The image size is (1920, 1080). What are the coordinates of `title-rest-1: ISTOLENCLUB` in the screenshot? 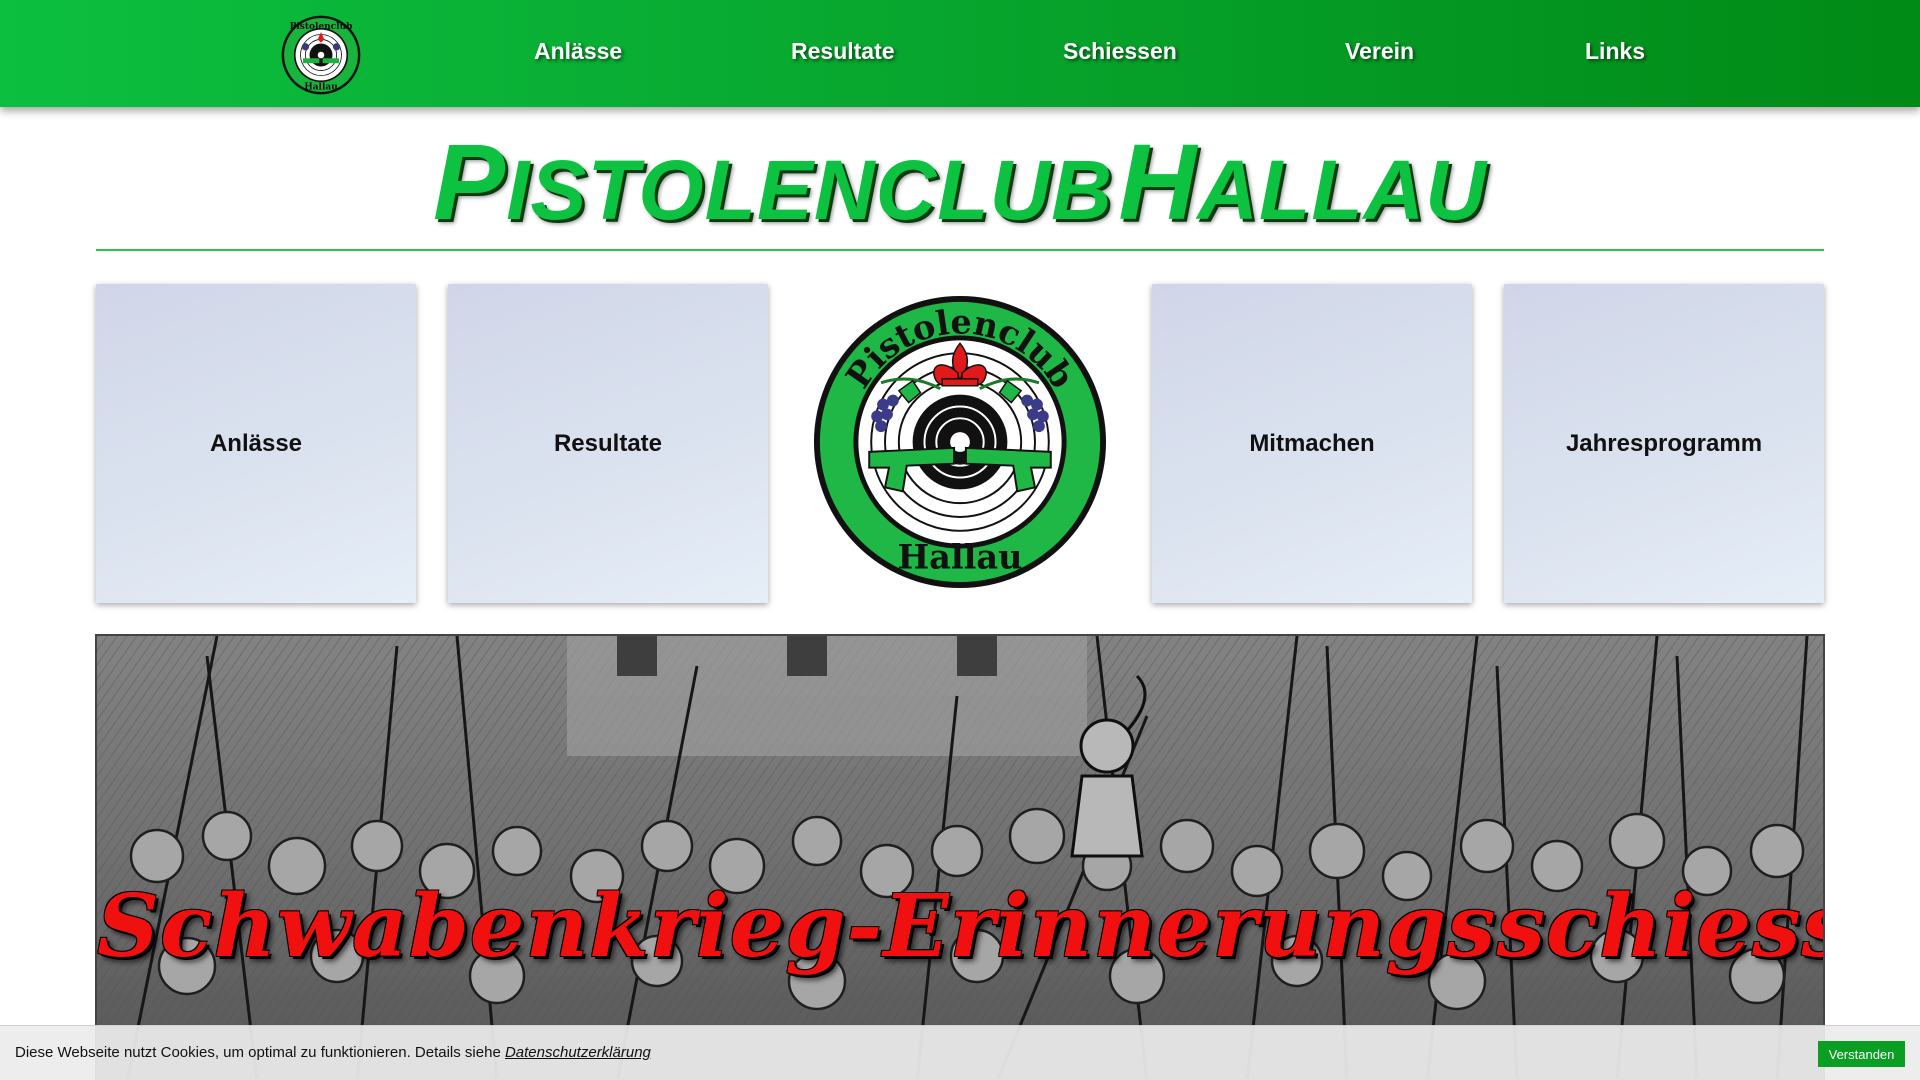 It's located at (809, 190).